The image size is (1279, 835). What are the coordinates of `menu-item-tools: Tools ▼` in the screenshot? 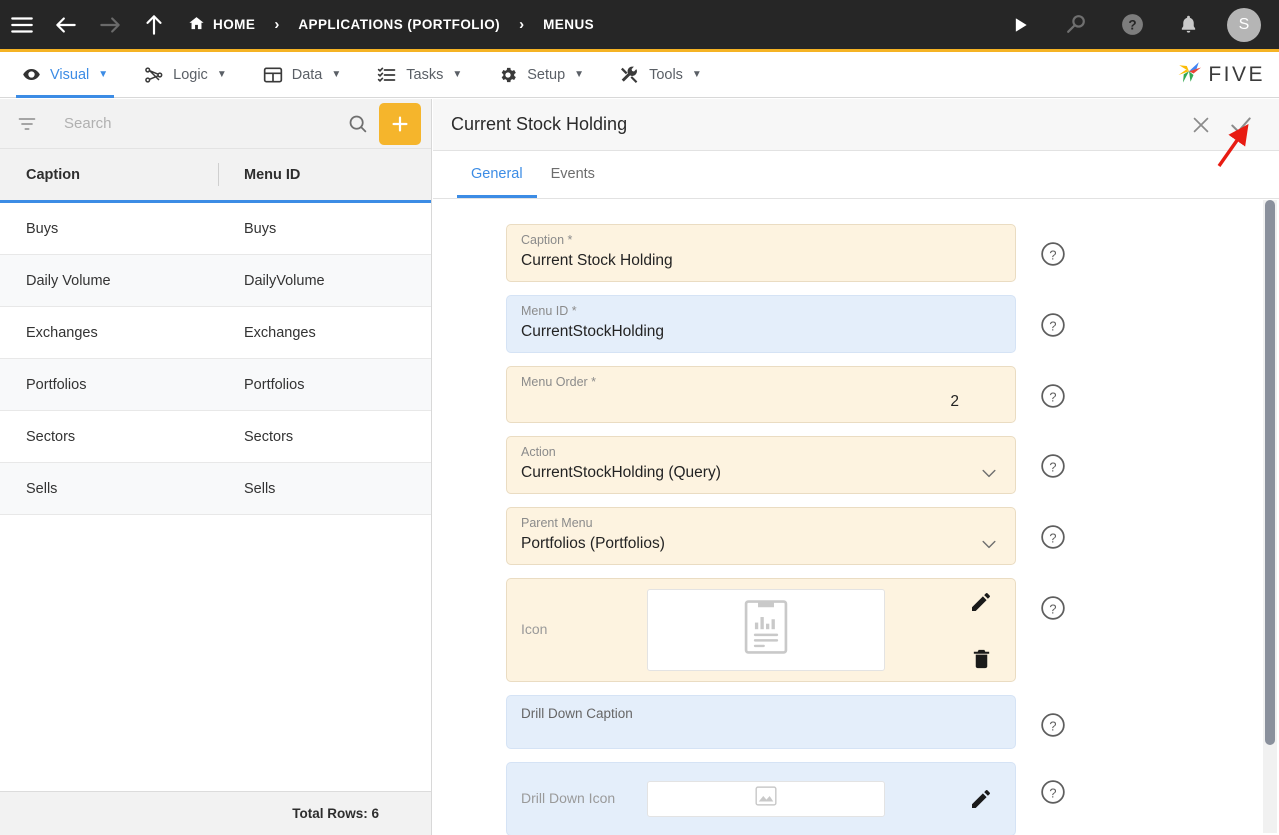 It's located at (661, 75).